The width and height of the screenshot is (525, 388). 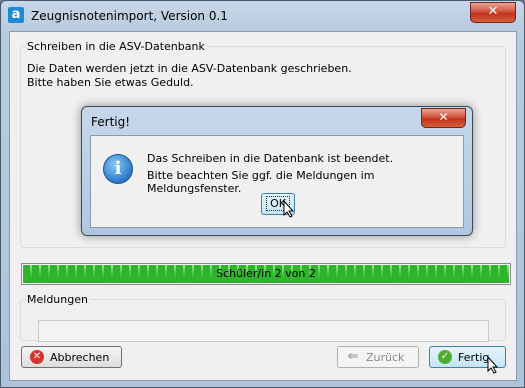 I want to click on progress-bar: Schüler/in 2 von 2, so click(x=266, y=274).